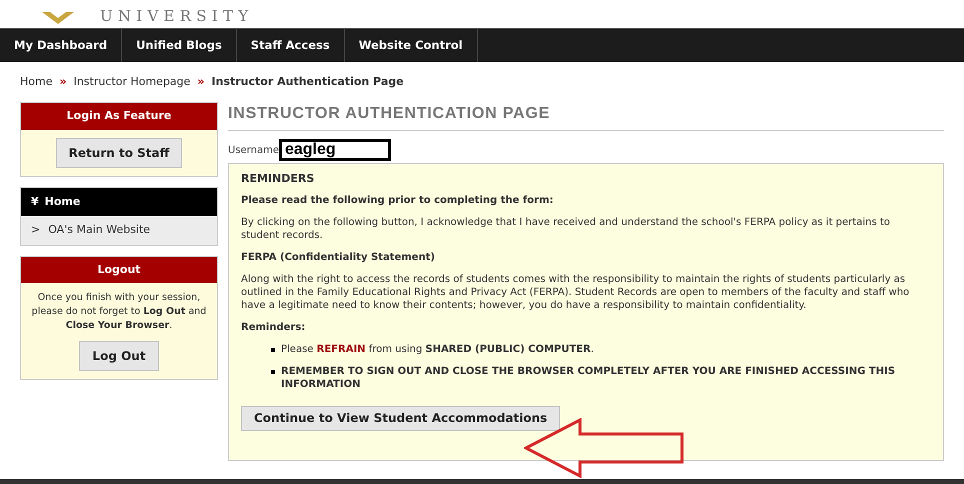 Image resolution: width=964 pixels, height=484 pixels. Describe the element at coordinates (36, 82) in the screenshot. I see `breadcrumb-link: Home` at that location.